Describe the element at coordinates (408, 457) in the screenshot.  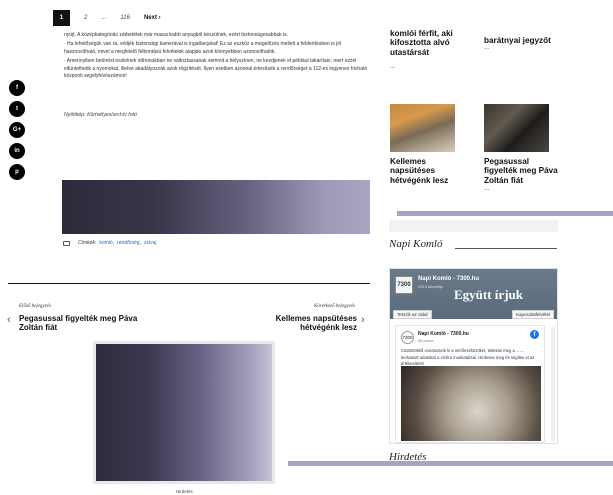
I see `hirdetes-heading: Hirdetés` at that location.